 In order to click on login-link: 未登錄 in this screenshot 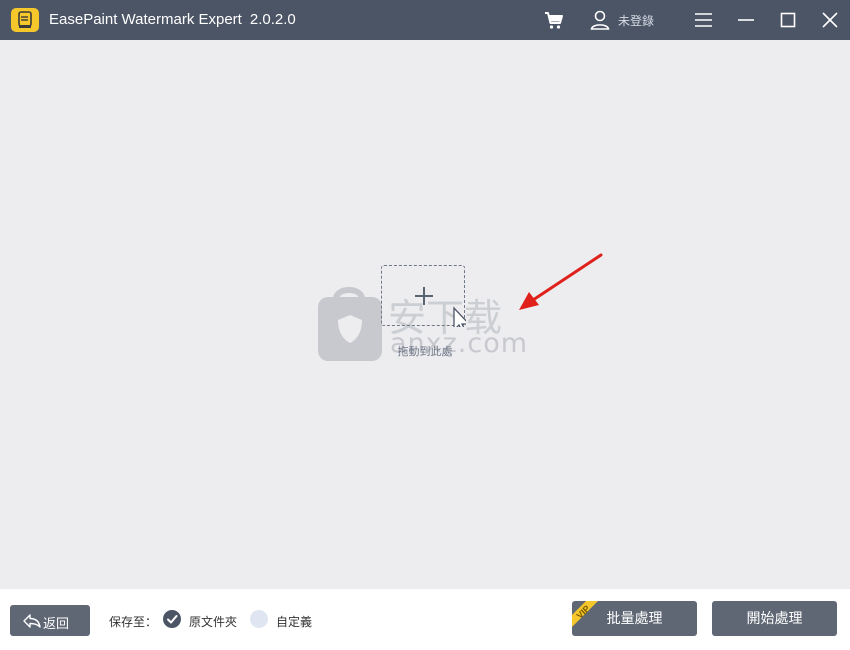, I will do `click(636, 20)`.